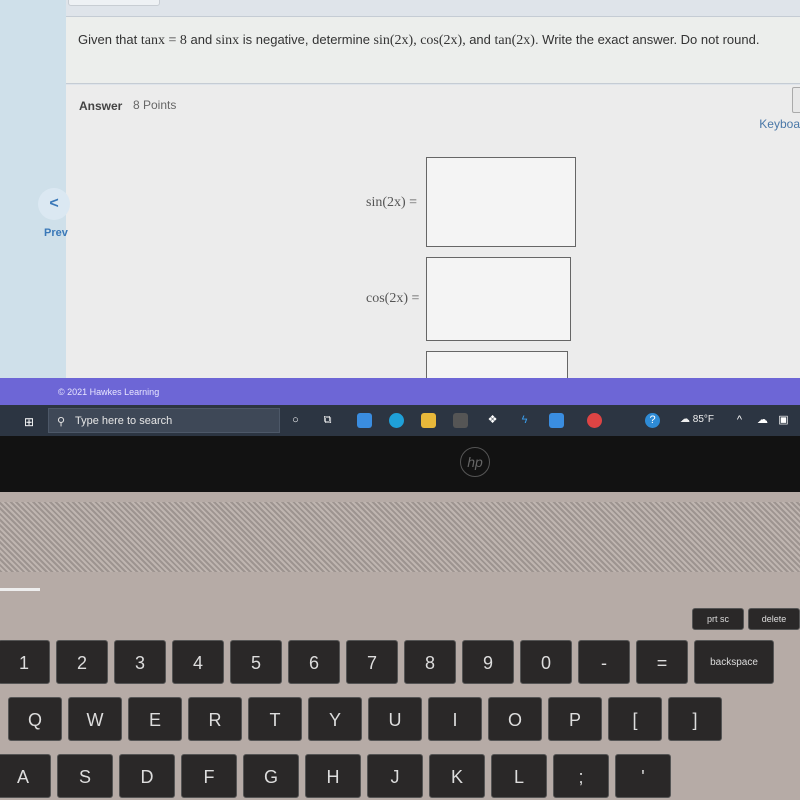 Image resolution: width=800 pixels, height=800 pixels. I want to click on copyright: © 2021 Hawkes Learning, so click(109, 392).